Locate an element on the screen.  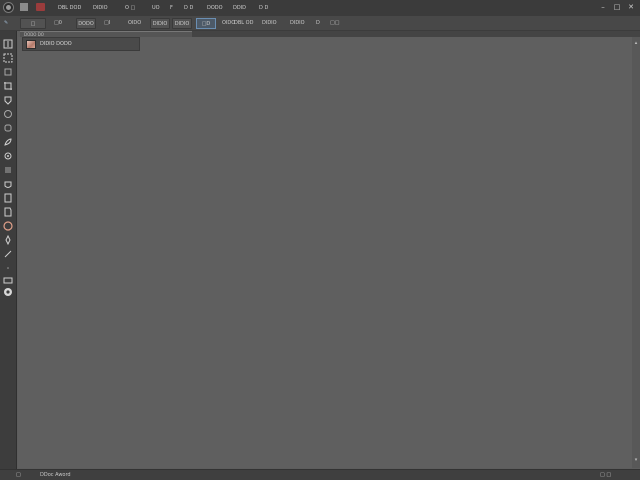
shape-icon is located at coordinates (8, 280).